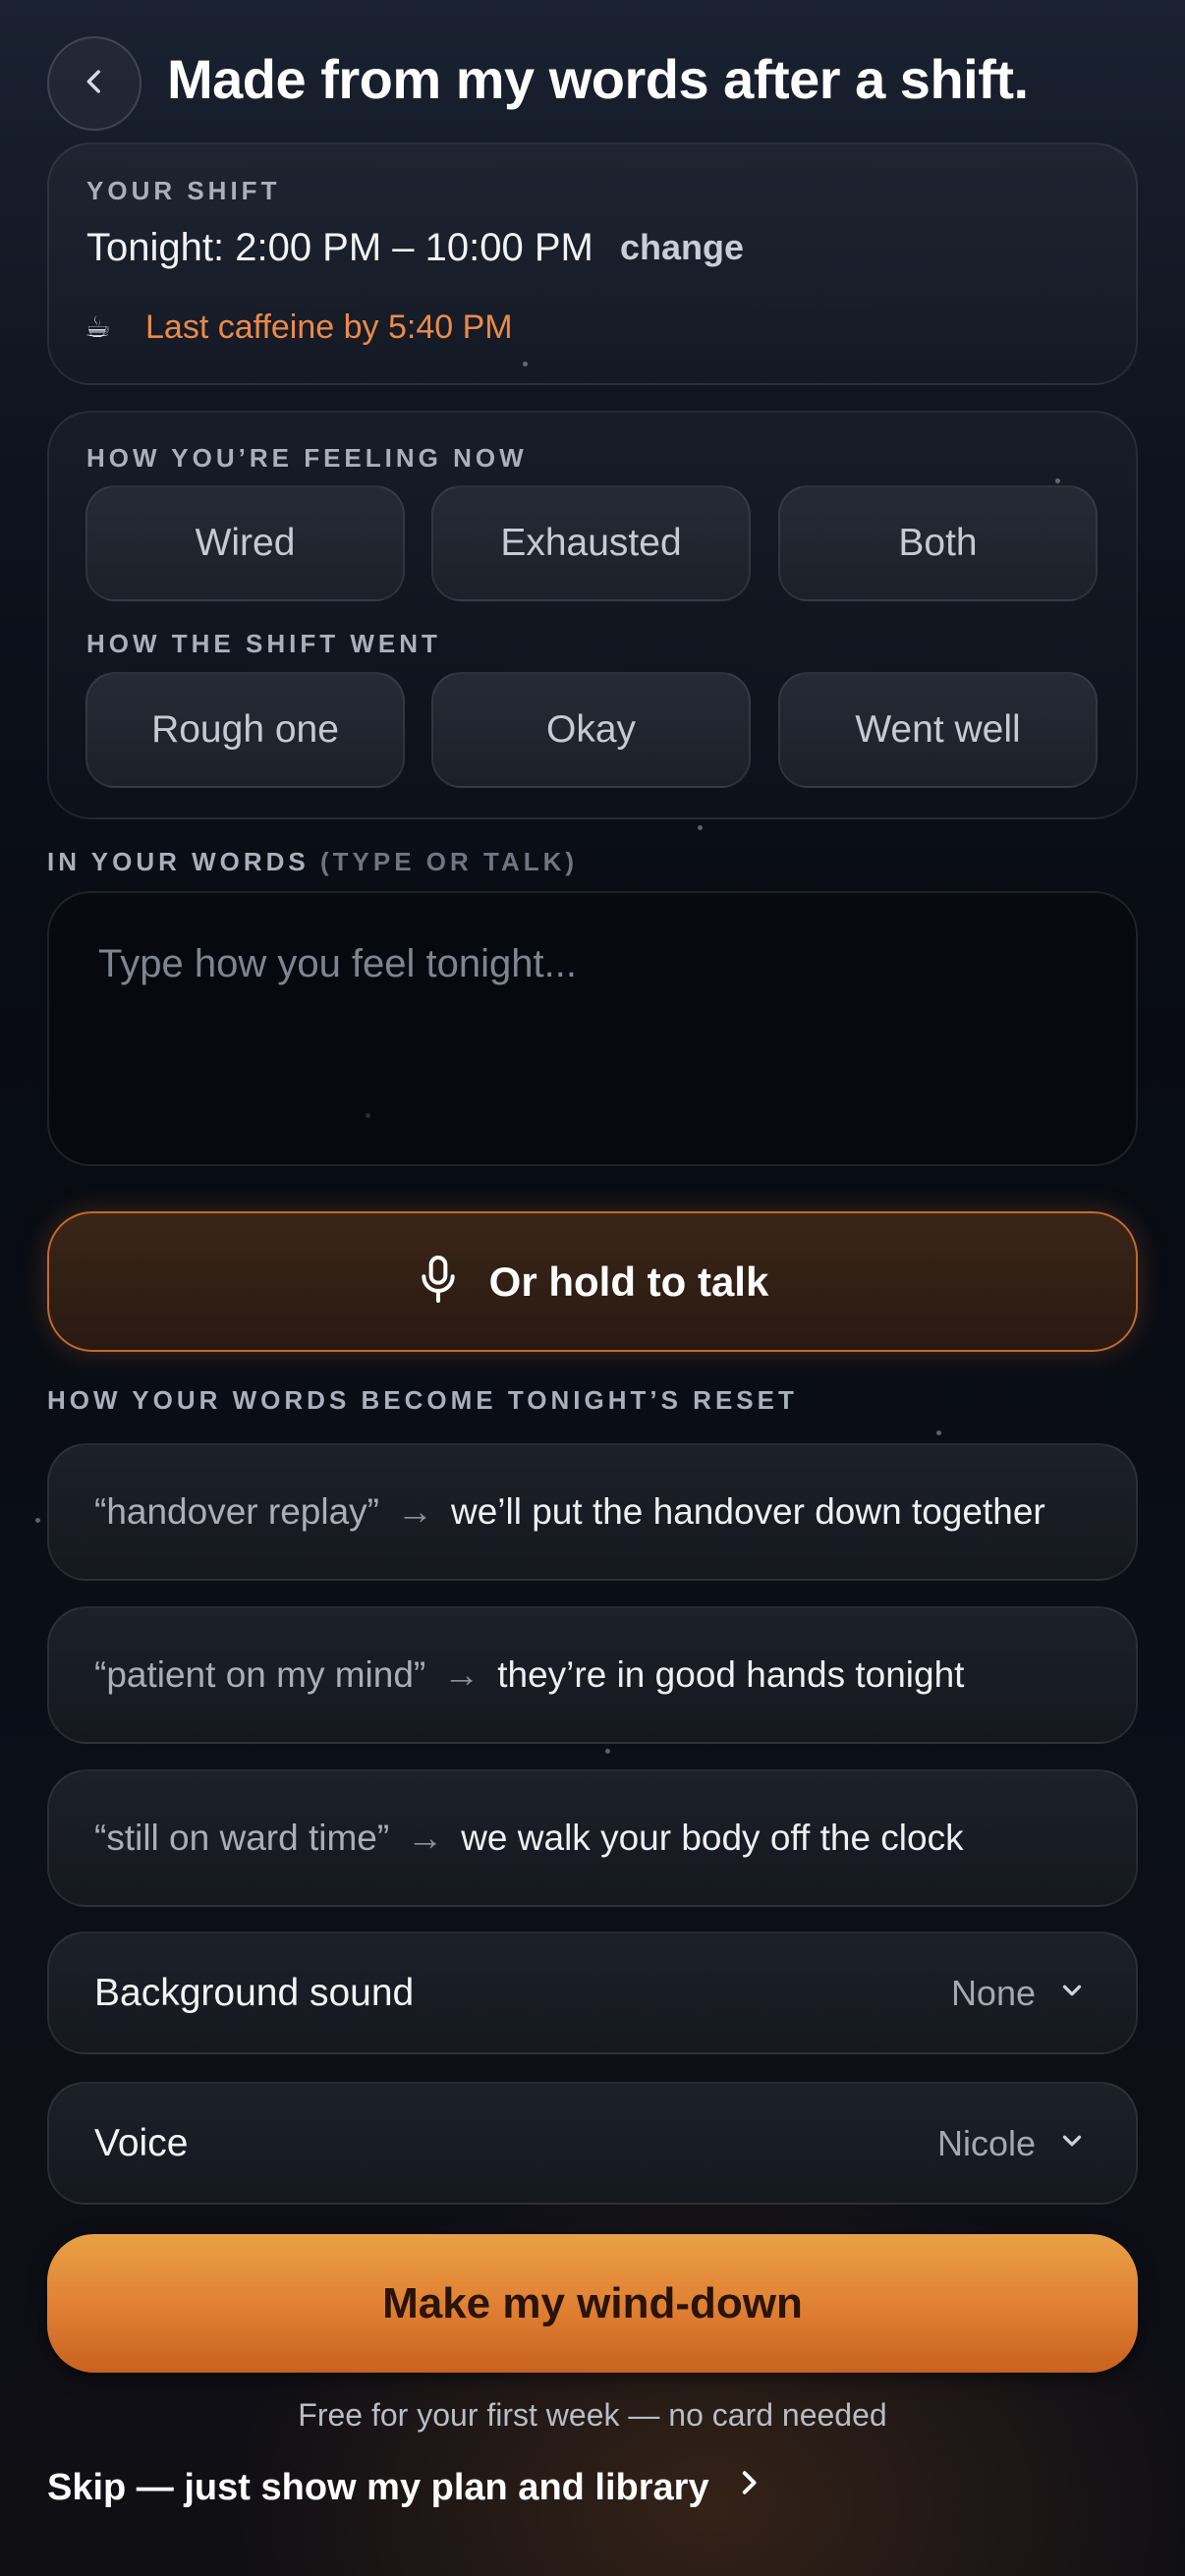 The height and width of the screenshot is (2576, 1185). What do you see at coordinates (592, 1028) in the screenshot?
I see `feelings-text-input` at bounding box center [592, 1028].